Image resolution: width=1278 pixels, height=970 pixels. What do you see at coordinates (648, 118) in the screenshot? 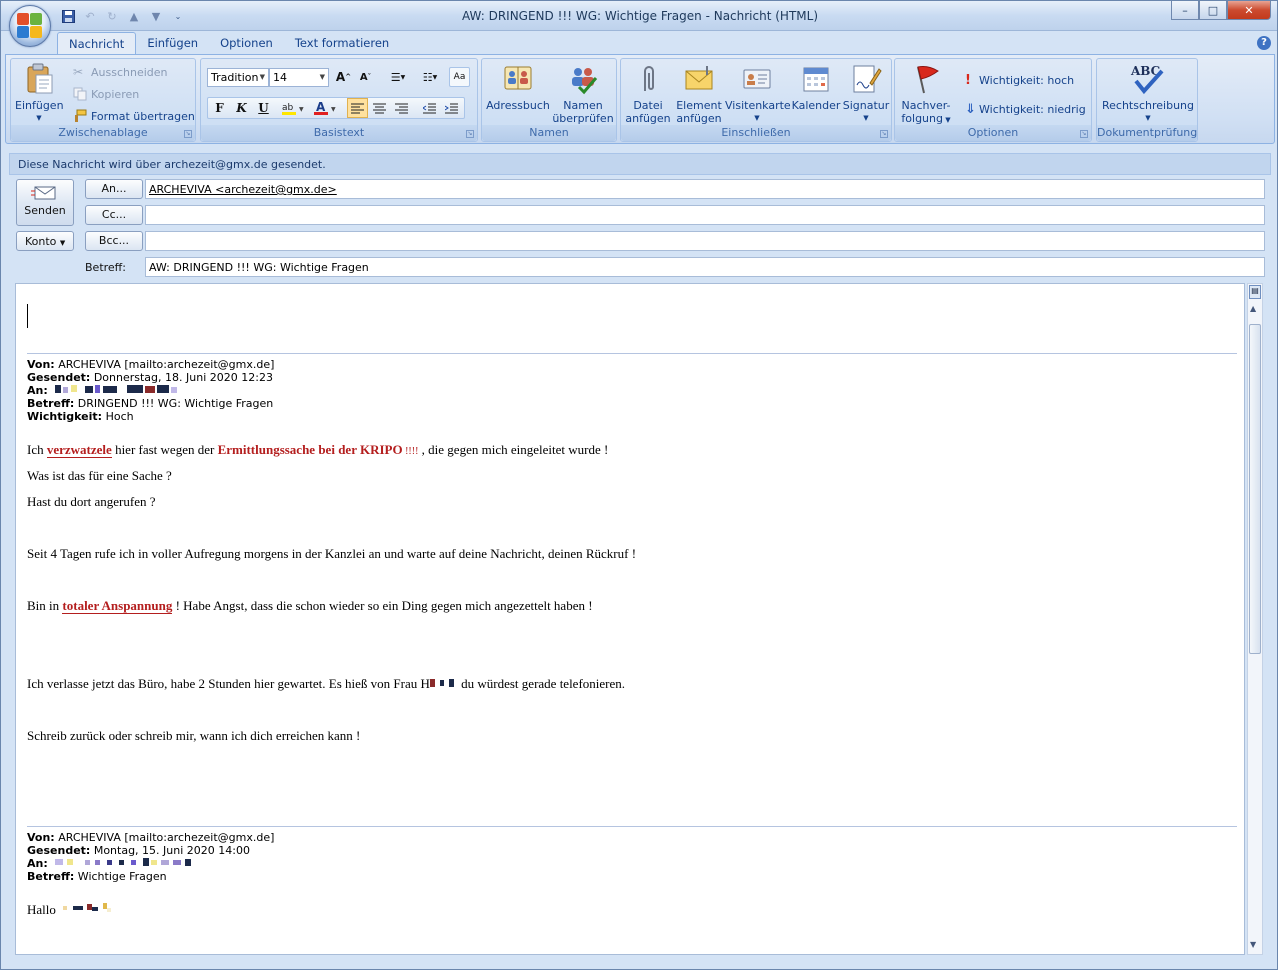
I see `attach-file-label-2: anfügen` at bounding box center [648, 118].